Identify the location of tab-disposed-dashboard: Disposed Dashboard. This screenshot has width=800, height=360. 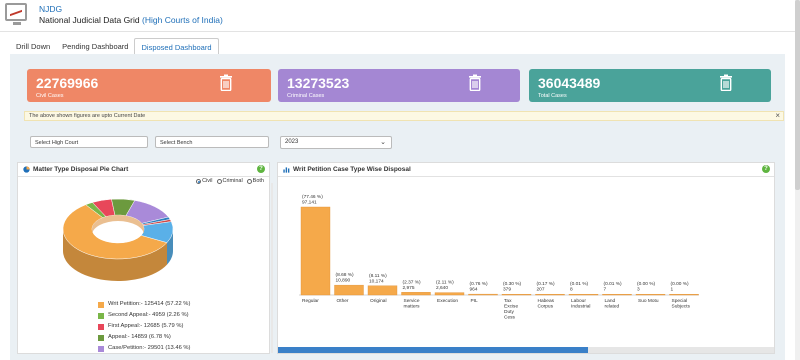
(176, 46).